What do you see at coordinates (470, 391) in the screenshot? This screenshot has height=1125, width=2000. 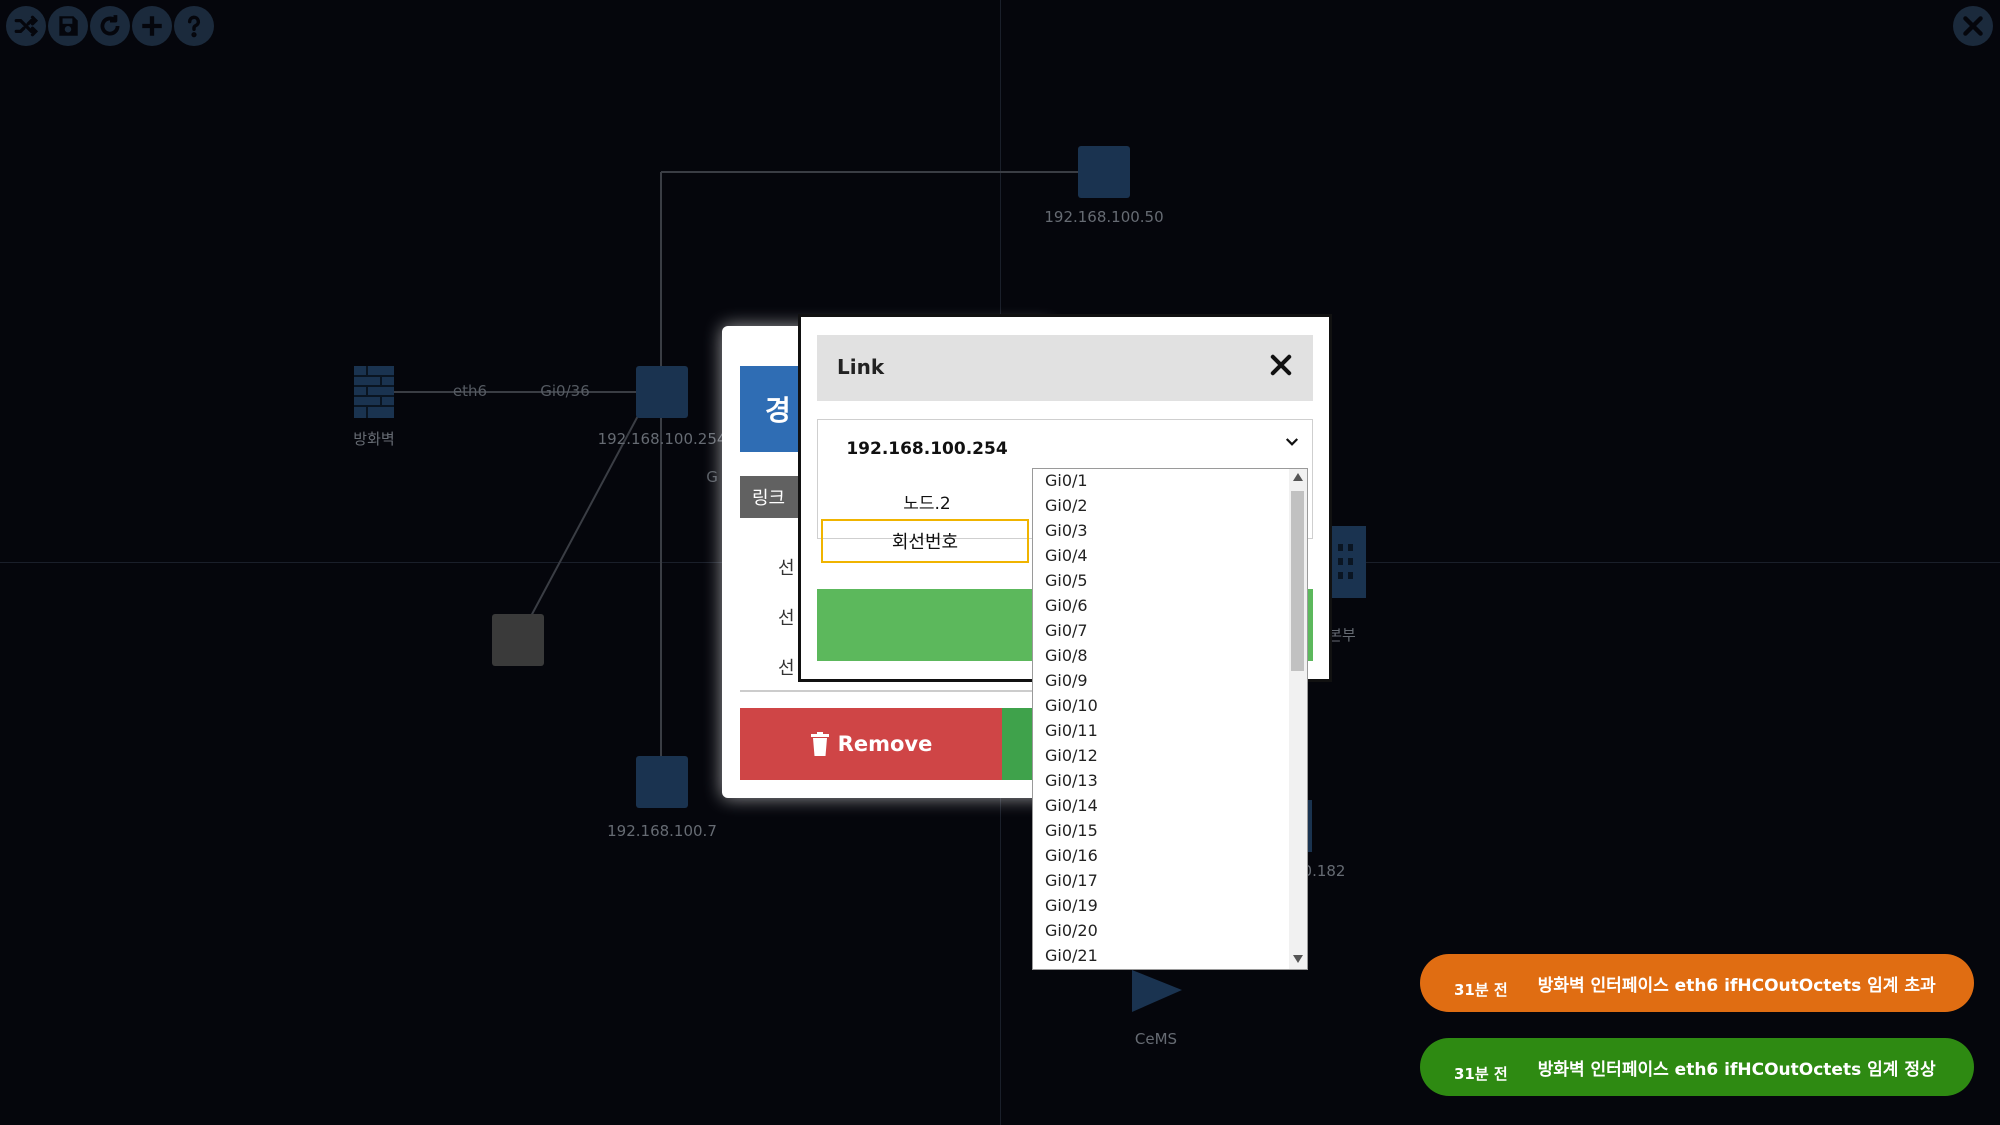 I see `link-label-eth6: eth6` at bounding box center [470, 391].